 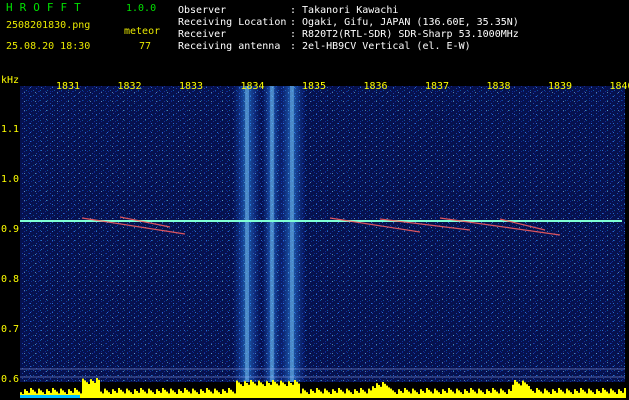 I want to click on activity-baseline, so click(x=50, y=396).